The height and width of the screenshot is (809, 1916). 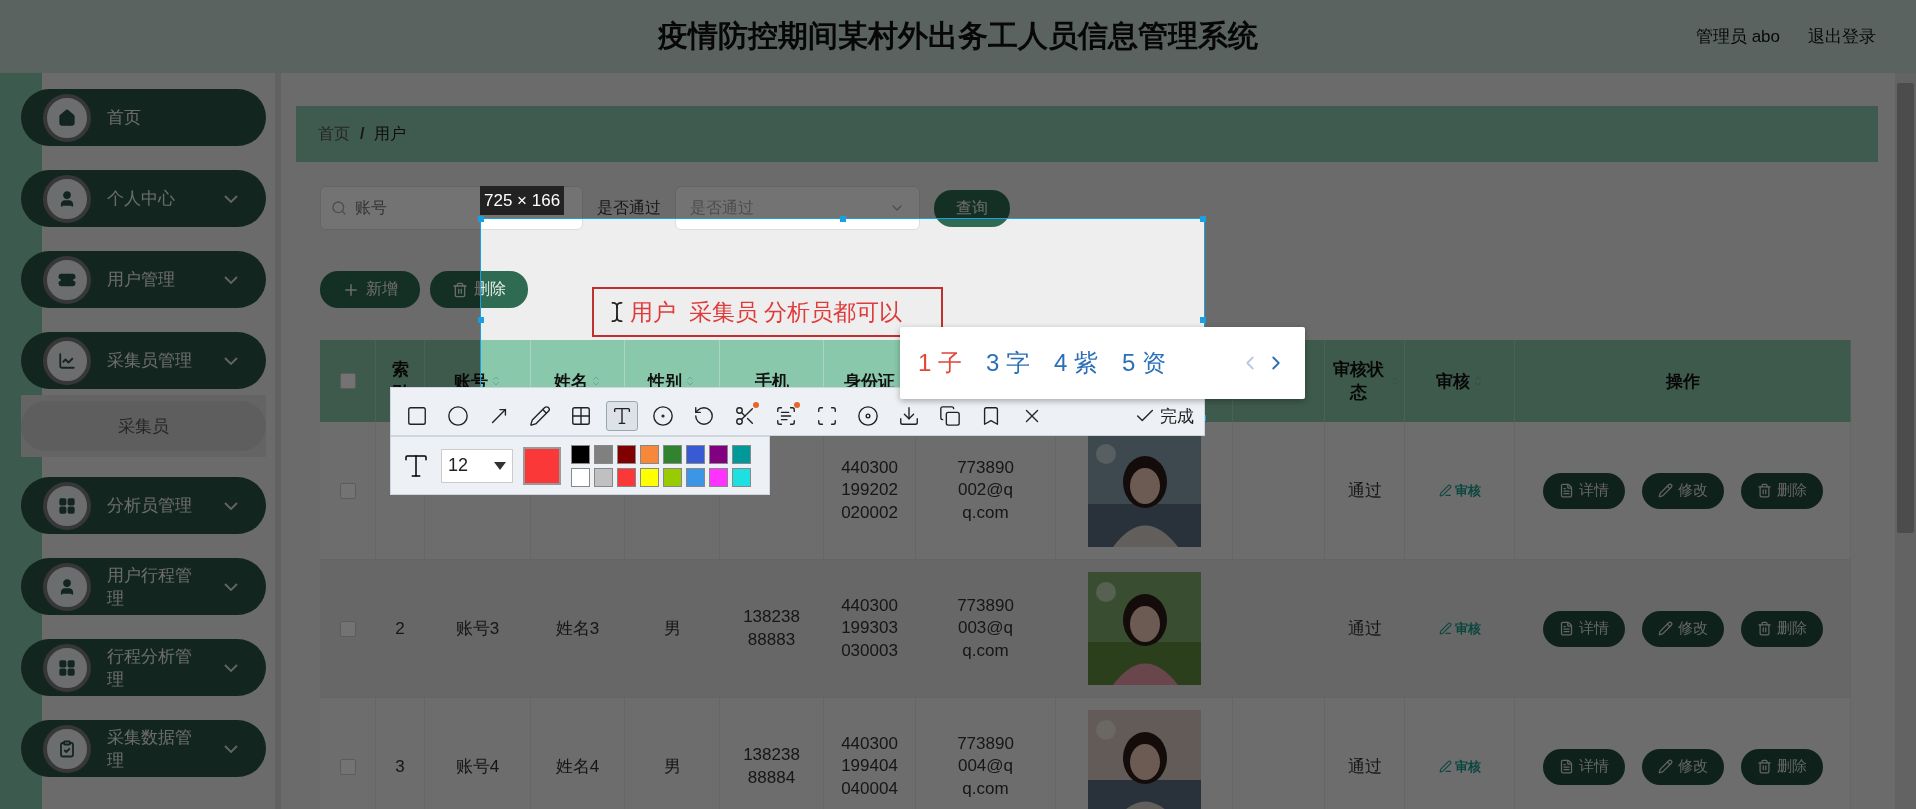 I want to click on sidebar-item: 用户行程管理, so click(x=143, y=586).